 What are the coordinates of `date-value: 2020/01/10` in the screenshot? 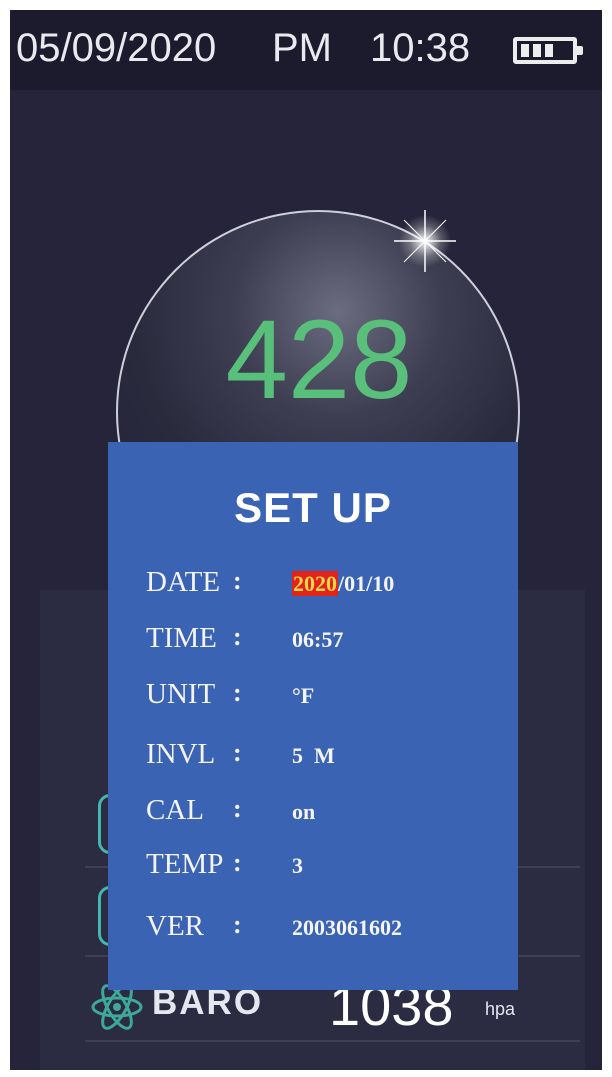 It's located at (343, 584).